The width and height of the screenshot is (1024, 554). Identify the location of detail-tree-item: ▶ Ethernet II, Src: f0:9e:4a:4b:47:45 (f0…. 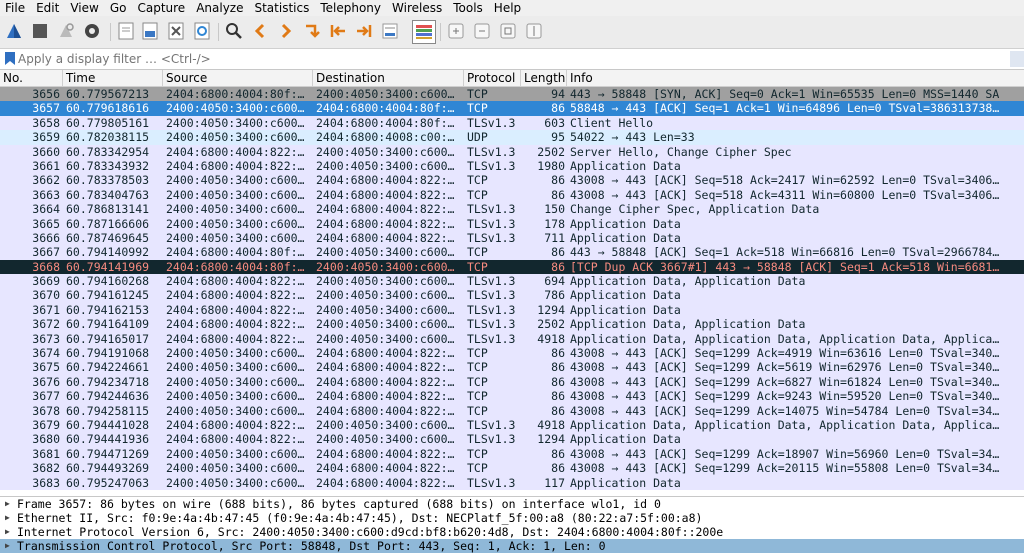
(512, 518).